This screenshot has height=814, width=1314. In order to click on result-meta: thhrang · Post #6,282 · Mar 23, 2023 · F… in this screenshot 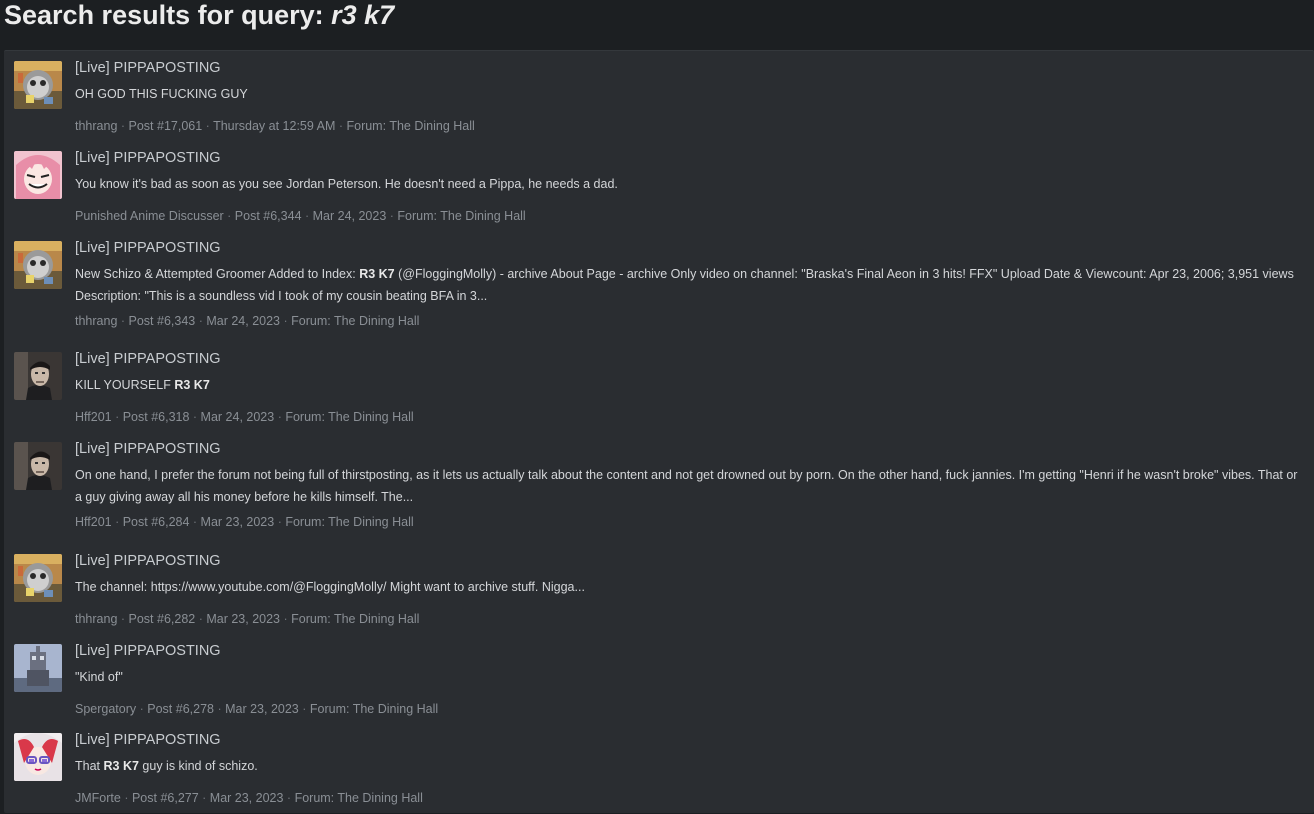, I will do `click(247, 619)`.